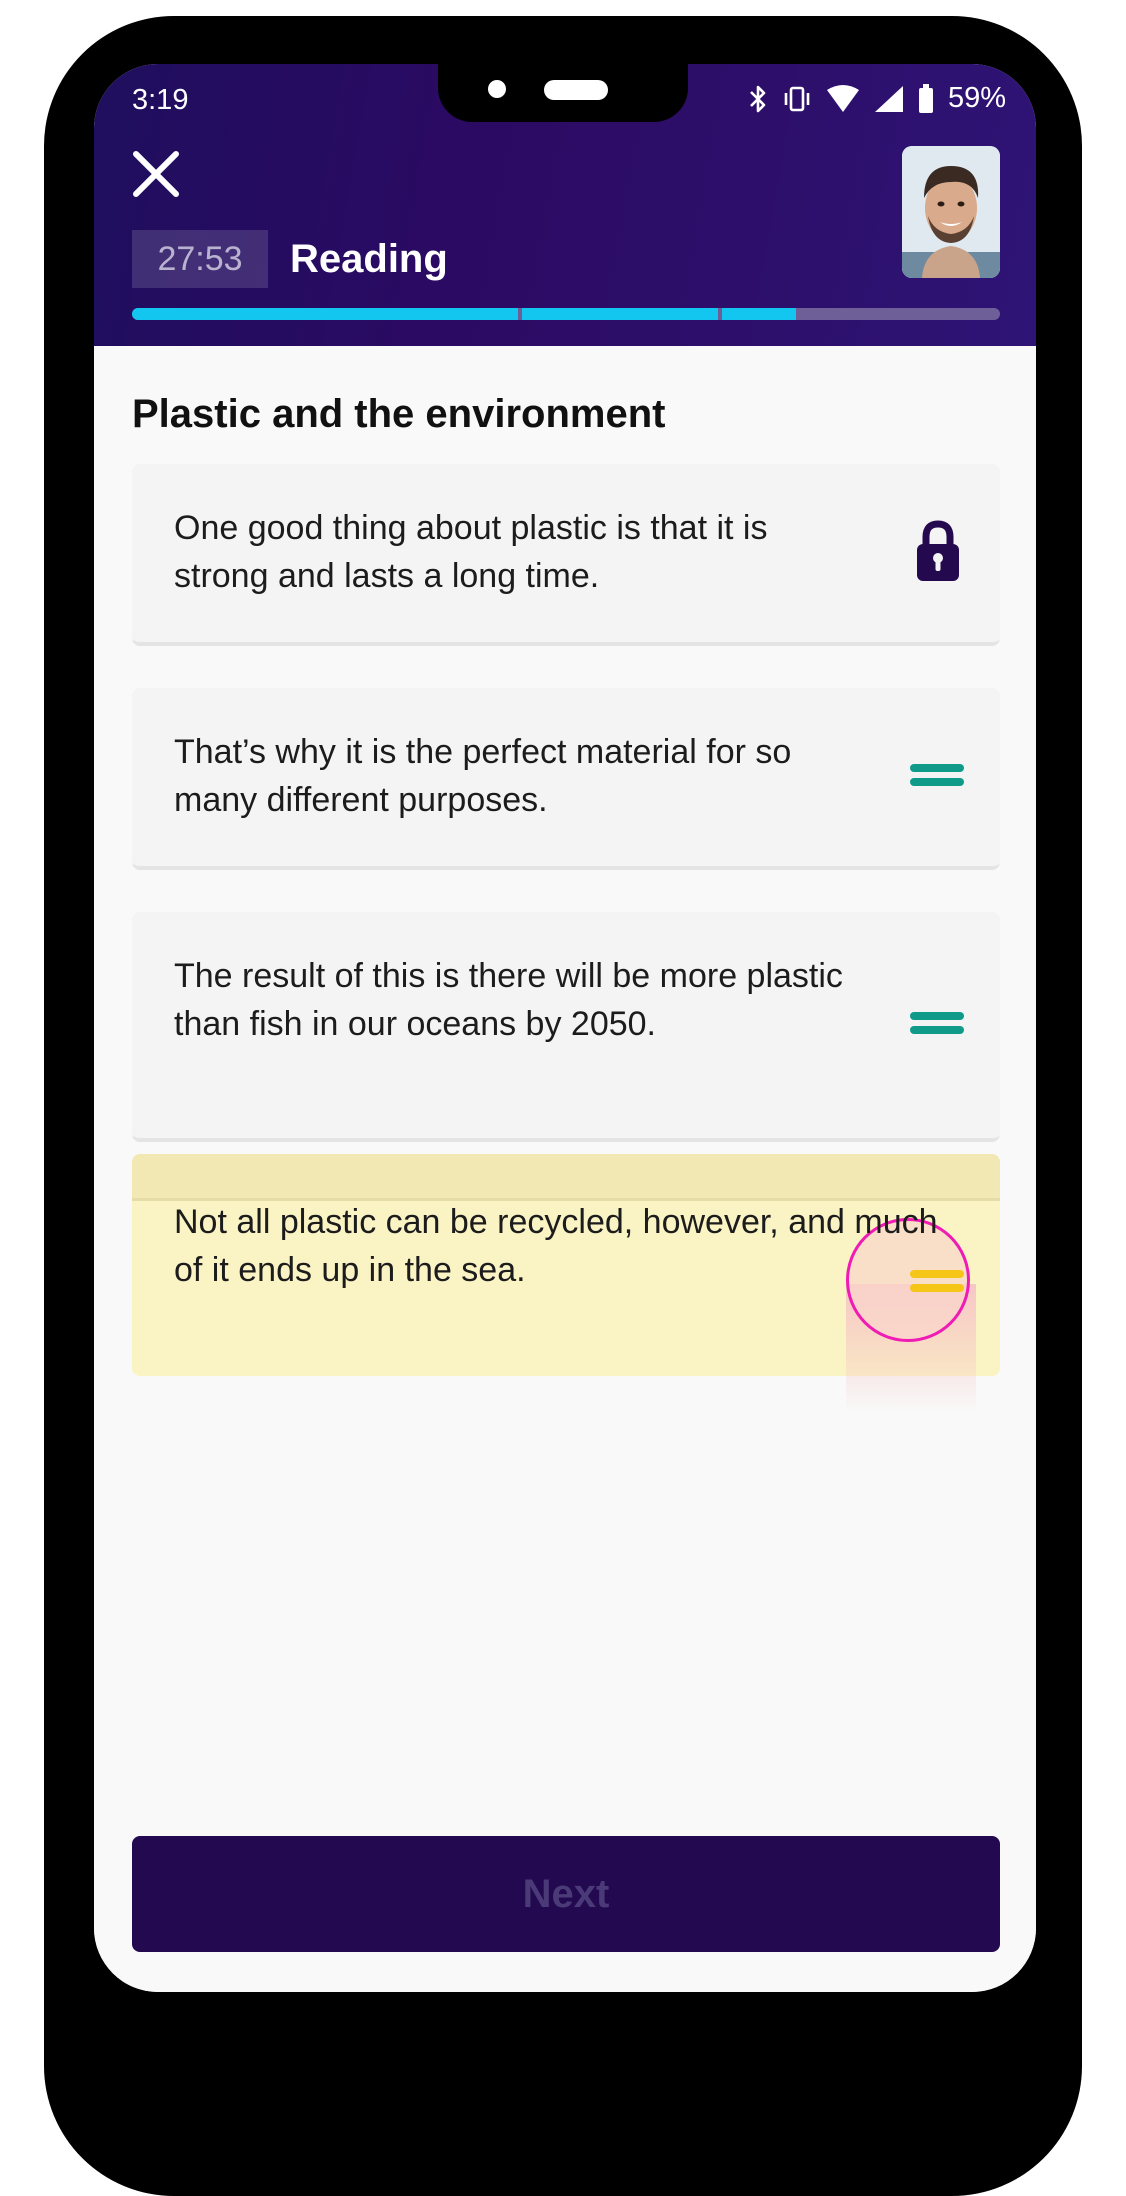 Image resolution: width=1126 pixels, height=2196 pixels. What do you see at coordinates (976, 98) in the screenshot?
I see `battery-percent: 59%` at bounding box center [976, 98].